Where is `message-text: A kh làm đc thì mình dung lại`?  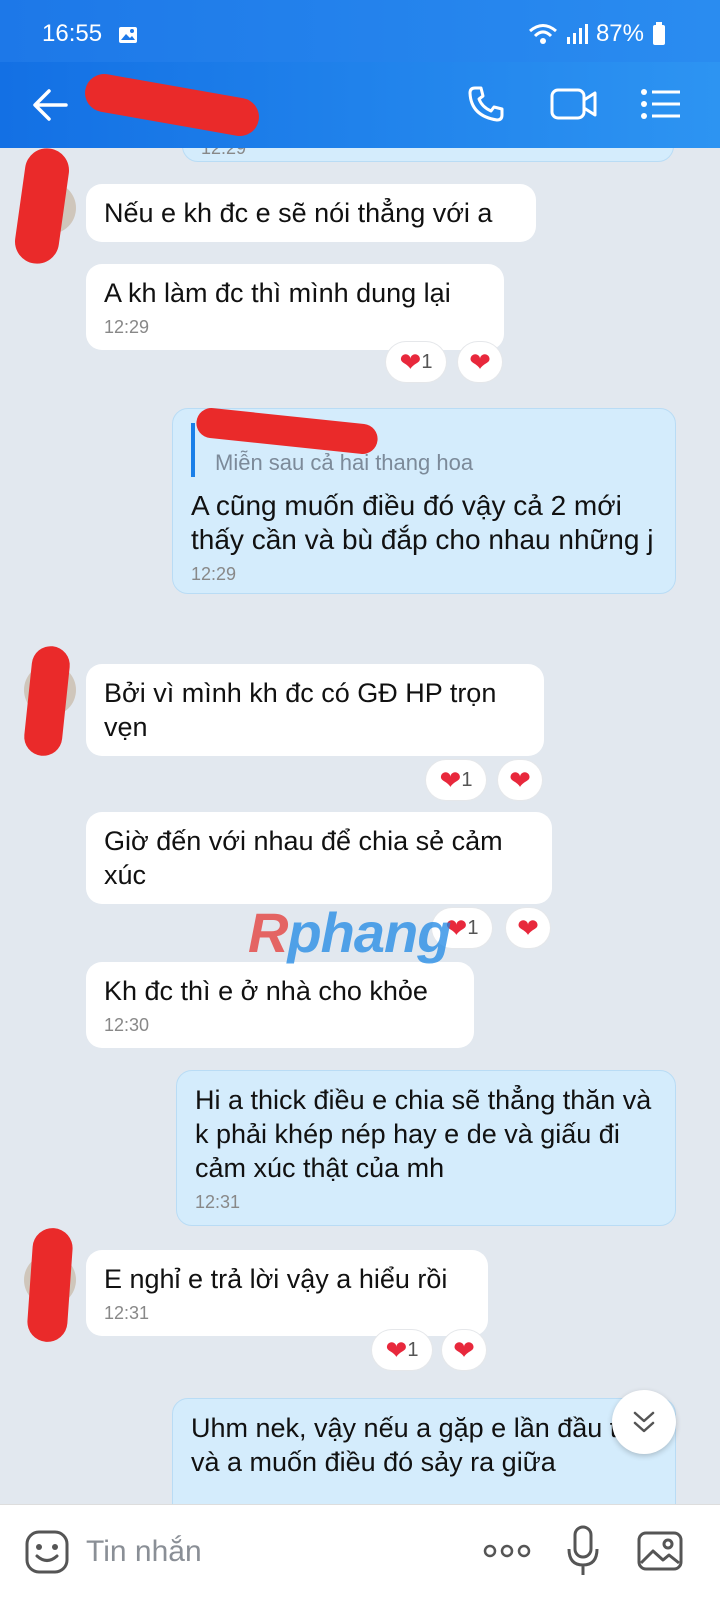 message-text: A kh làm đc thì mình dung lại is located at coordinates (277, 293).